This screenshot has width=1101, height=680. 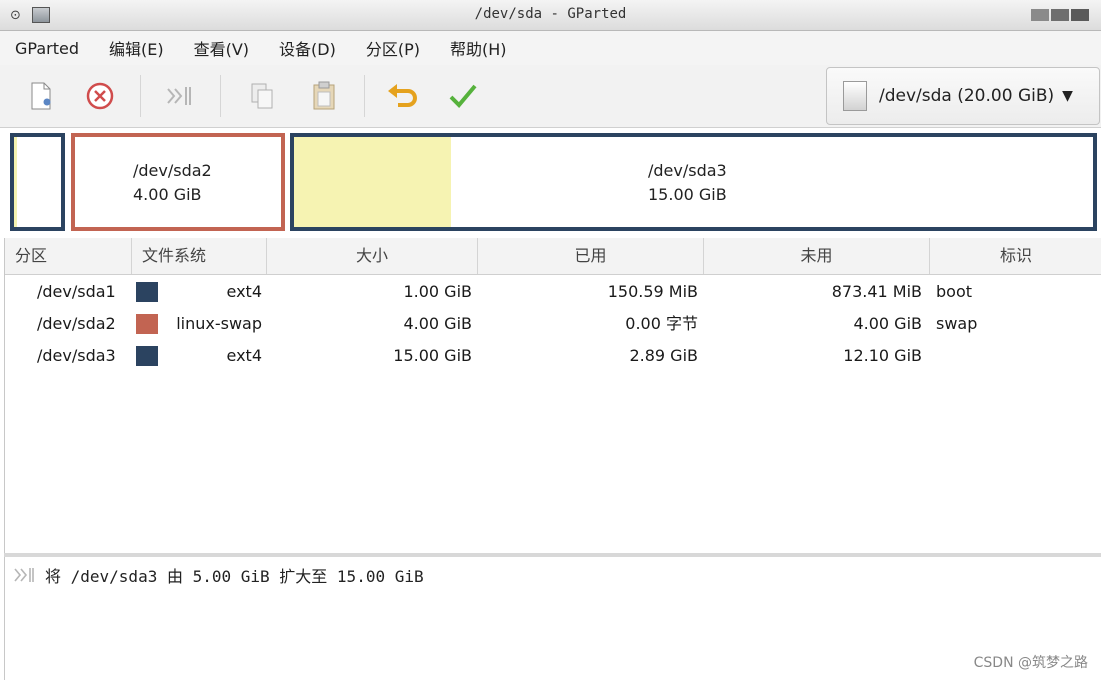 What do you see at coordinates (372, 256) in the screenshot?
I see `column-header-size: 大小` at bounding box center [372, 256].